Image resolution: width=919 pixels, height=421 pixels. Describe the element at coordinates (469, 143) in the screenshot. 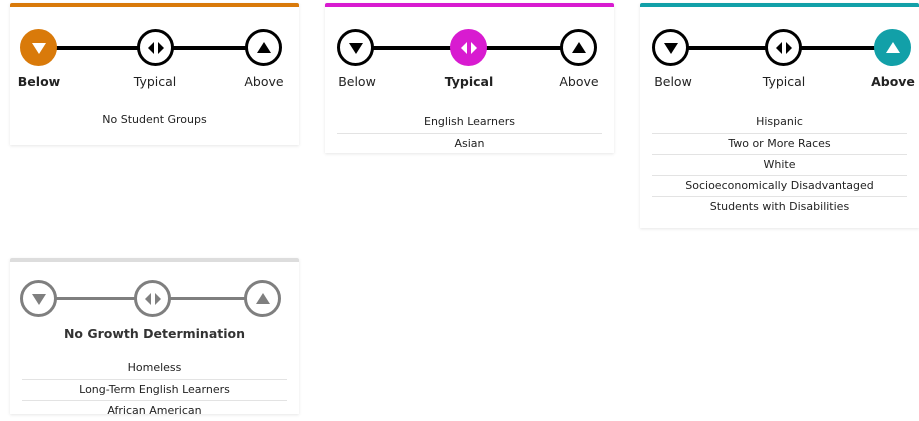

I see `list-item: Asian` at that location.